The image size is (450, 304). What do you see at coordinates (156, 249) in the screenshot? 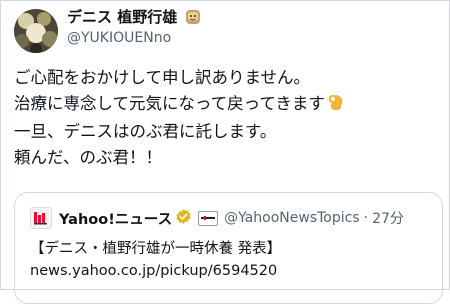
I see `quoted-headline: 【デニス・植野行雄が一時休養 発表】` at bounding box center [156, 249].